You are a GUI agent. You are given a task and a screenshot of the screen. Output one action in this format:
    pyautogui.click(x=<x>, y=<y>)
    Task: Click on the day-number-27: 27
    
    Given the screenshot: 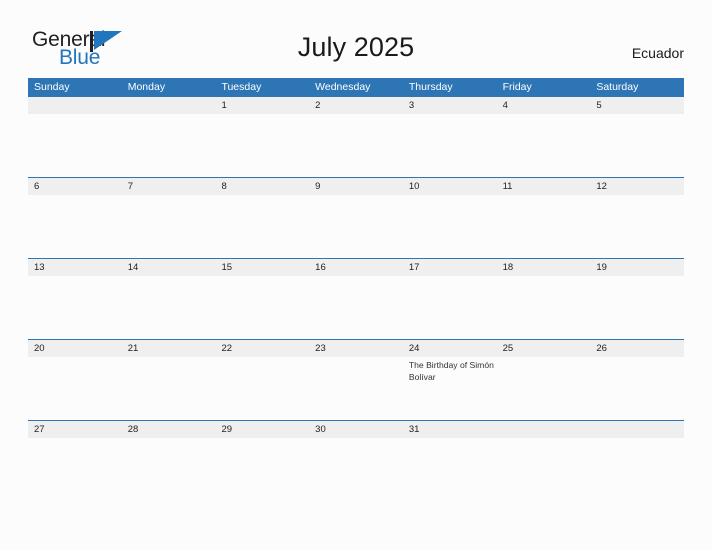 What is the action you would take?
    pyautogui.click(x=75, y=429)
    